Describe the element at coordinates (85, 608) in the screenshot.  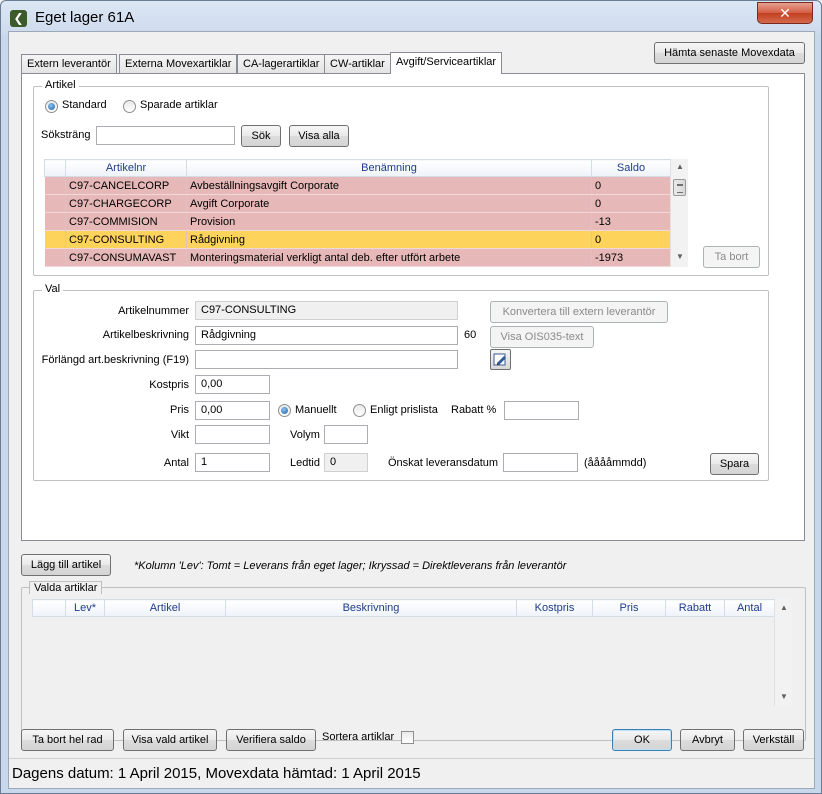
I see `sel-header-lev: Lev*` at that location.